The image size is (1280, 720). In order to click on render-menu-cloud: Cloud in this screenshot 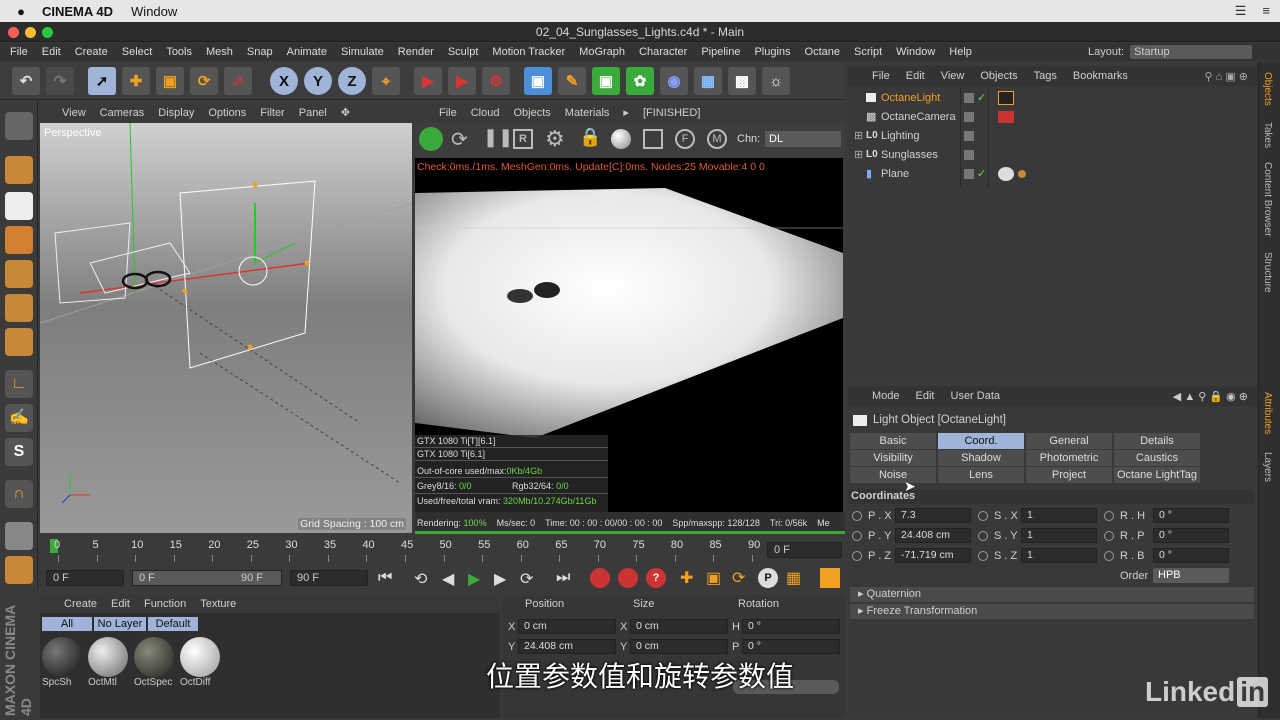, I will do `click(485, 113)`.